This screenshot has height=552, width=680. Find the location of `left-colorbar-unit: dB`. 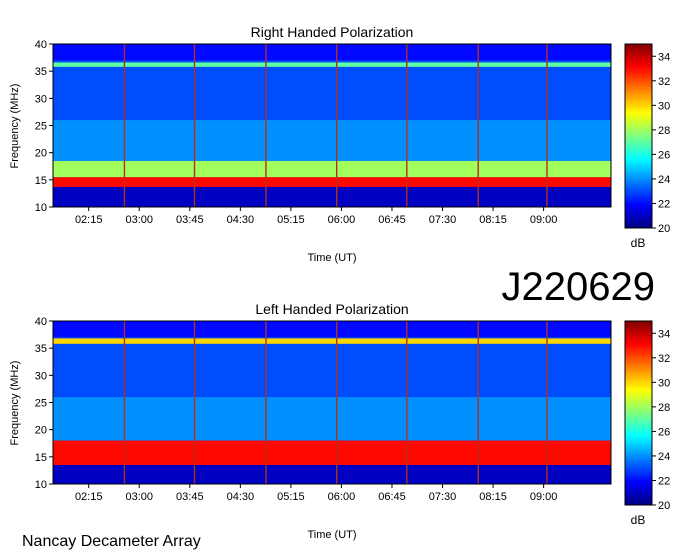

left-colorbar-unit: dB is located at coordinates (638, 520).